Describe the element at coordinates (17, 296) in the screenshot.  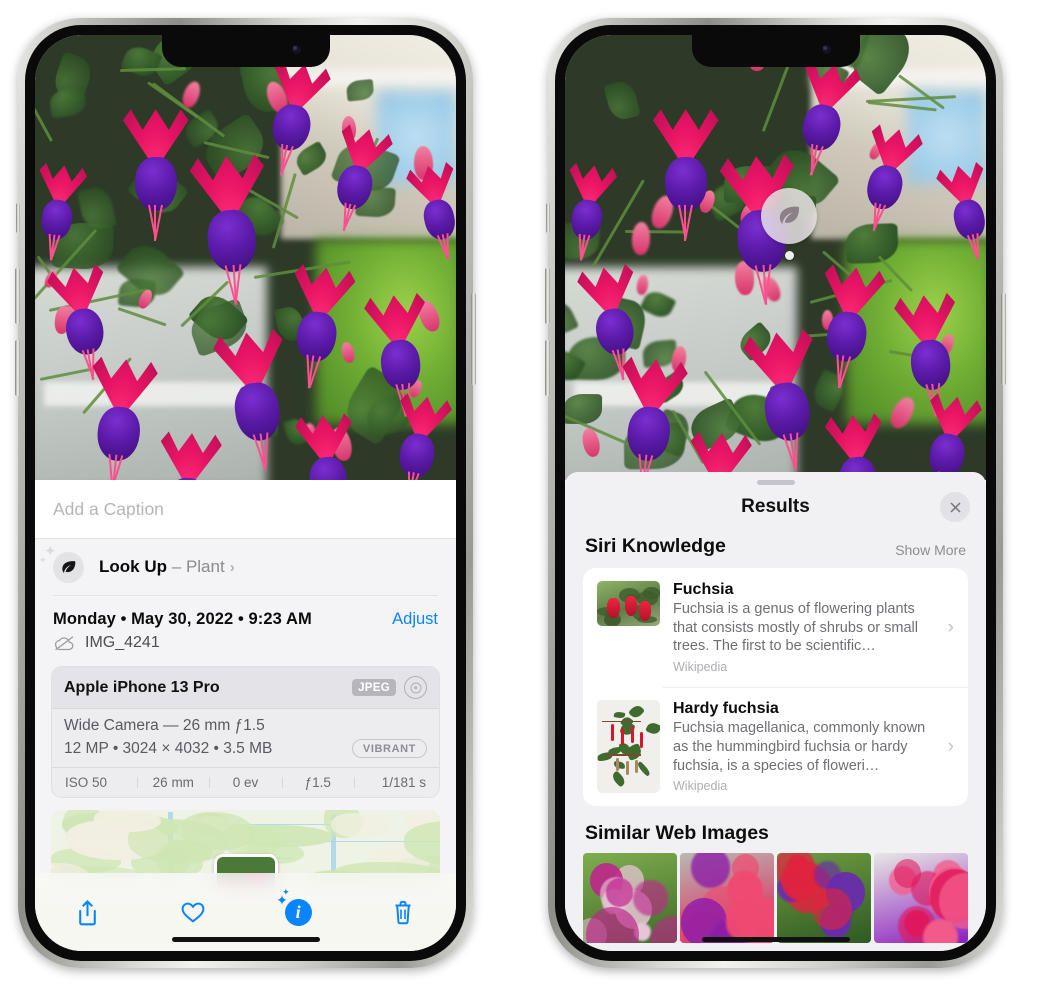
I see `volume-up-button-left` at that location.